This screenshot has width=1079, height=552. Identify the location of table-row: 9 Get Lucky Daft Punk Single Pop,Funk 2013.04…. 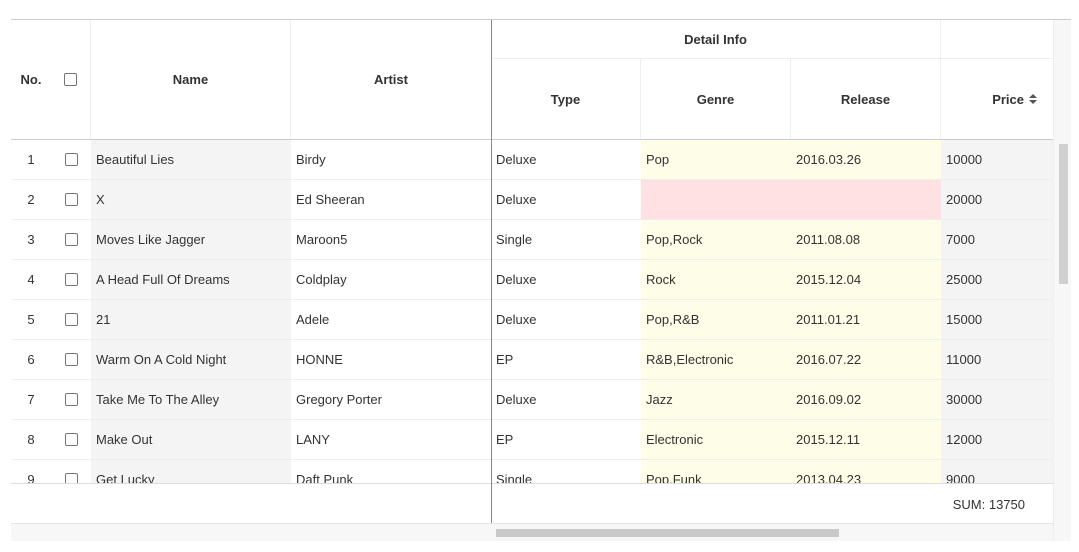
(532, 471).